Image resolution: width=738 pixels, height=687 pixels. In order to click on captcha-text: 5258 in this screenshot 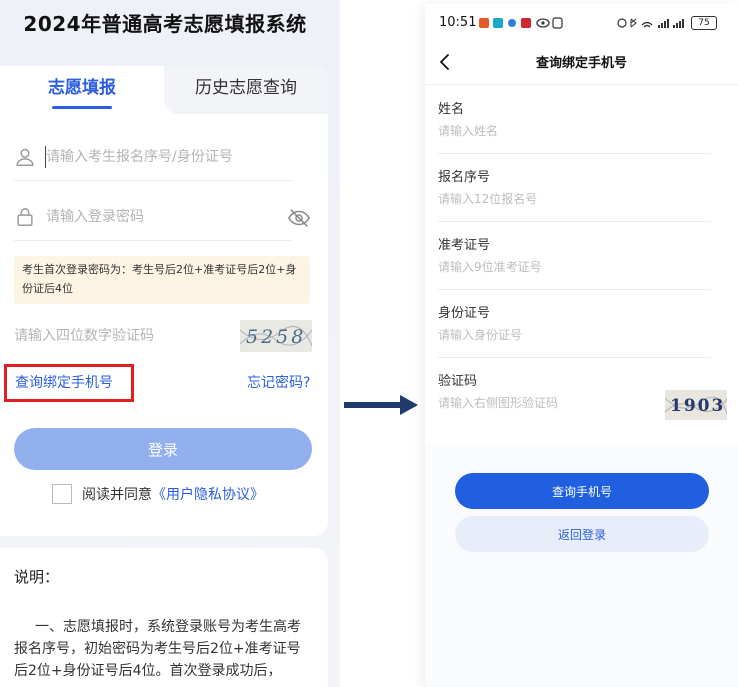, I will do `click(276, 337)`.